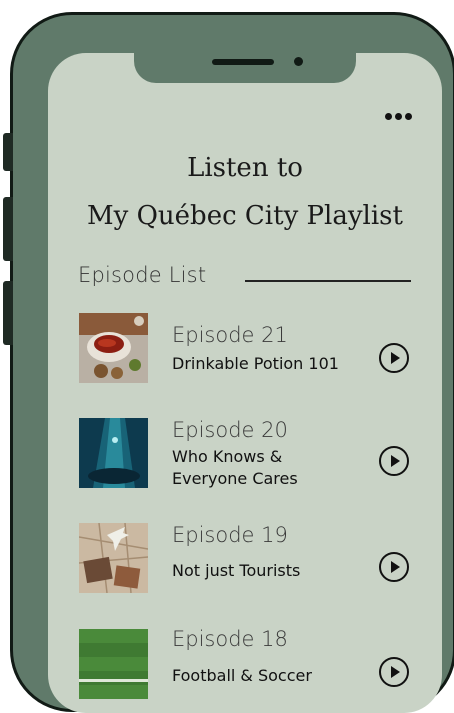 The height and width of the screenshot is (713, 454). I want to click on episode-number: Episode 21, so click(230, 335).